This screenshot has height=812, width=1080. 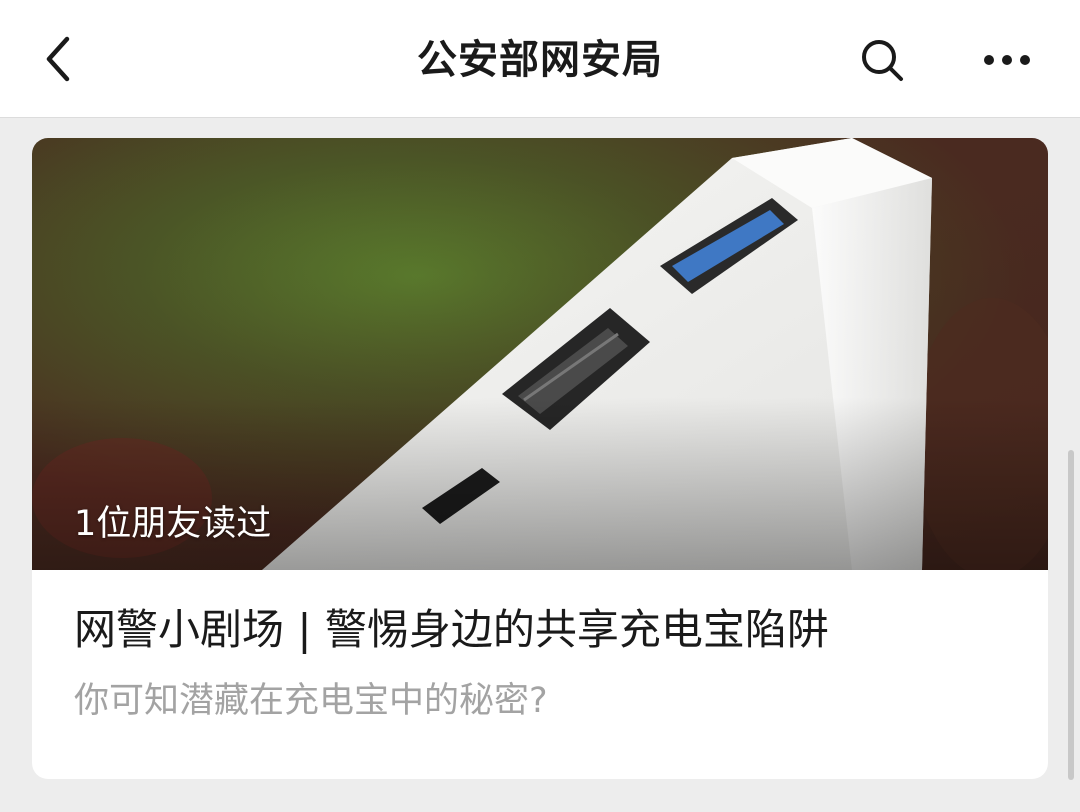 I want to click on search-icon, so click(x=882, y=60).